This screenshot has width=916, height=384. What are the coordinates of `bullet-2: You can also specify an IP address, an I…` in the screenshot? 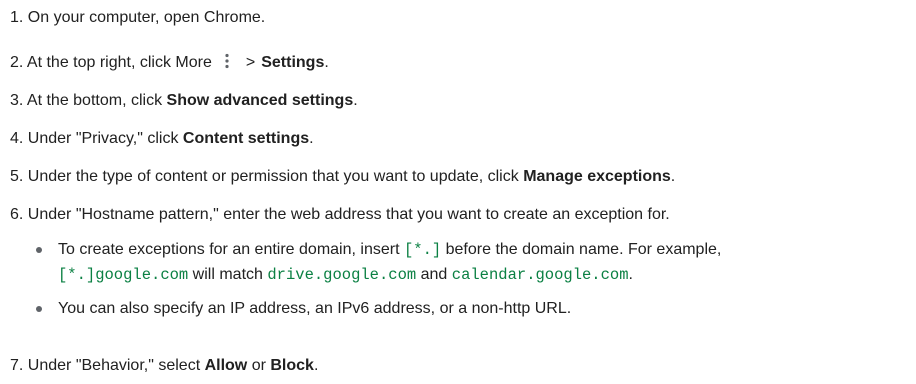 It's located at (315, 308).